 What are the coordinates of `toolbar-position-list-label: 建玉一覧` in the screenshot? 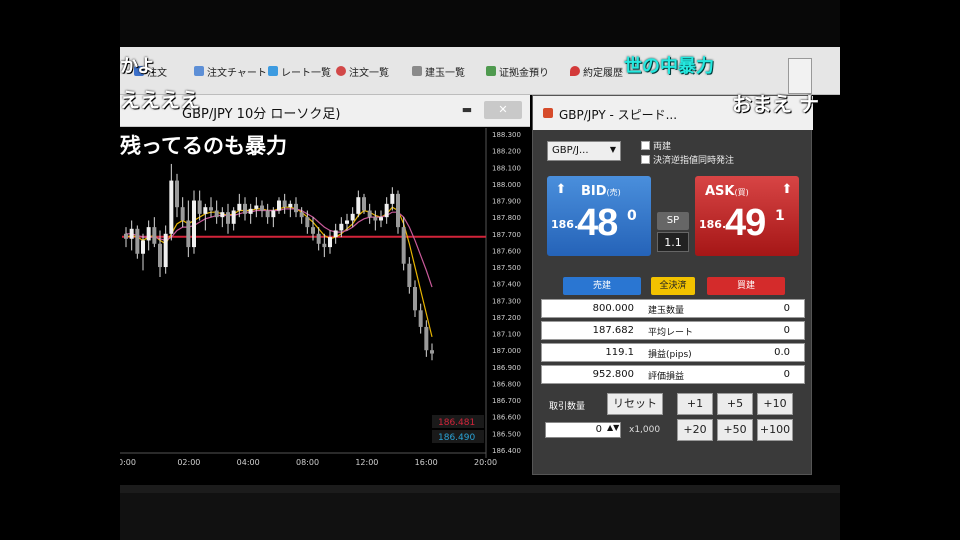 It's located at (445, 73).